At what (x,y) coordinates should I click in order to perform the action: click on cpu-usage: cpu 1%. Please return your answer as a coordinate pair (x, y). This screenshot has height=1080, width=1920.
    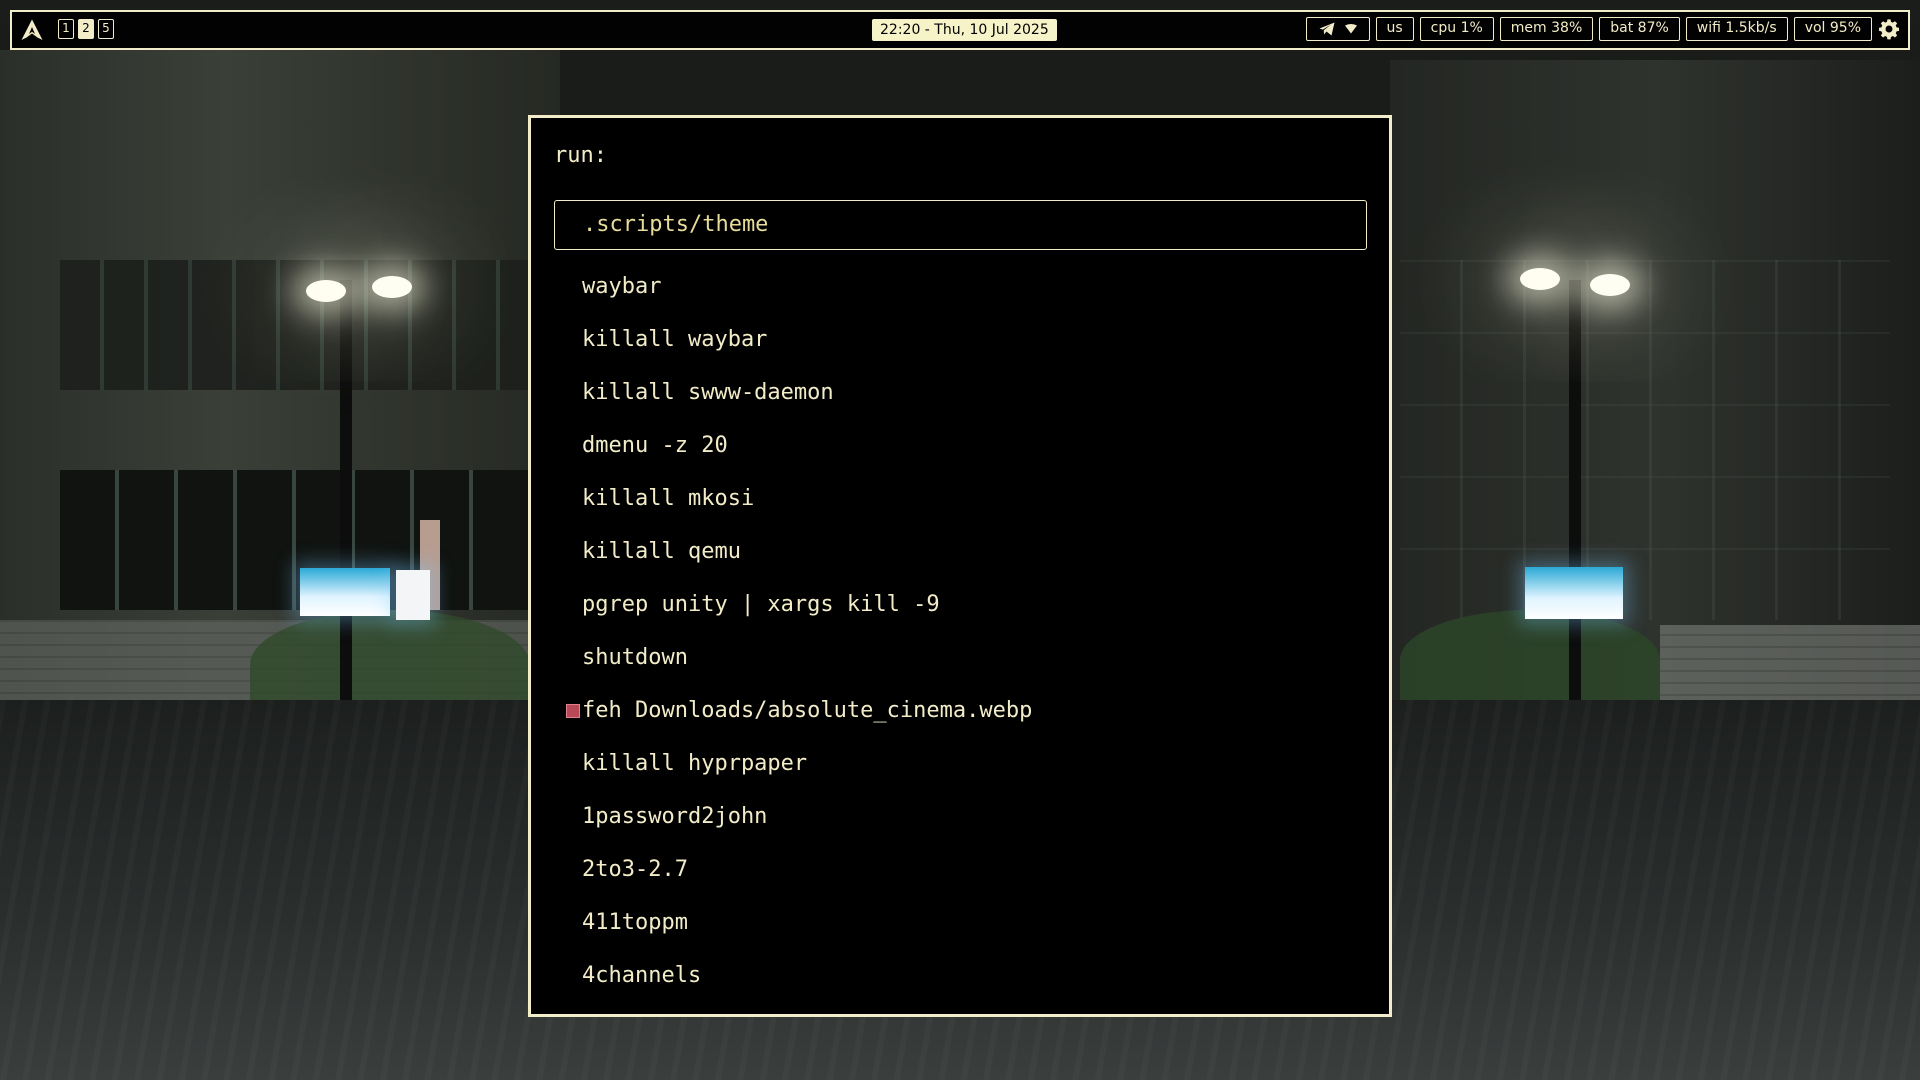
    Looking at the image, I should click on (1456, 29).